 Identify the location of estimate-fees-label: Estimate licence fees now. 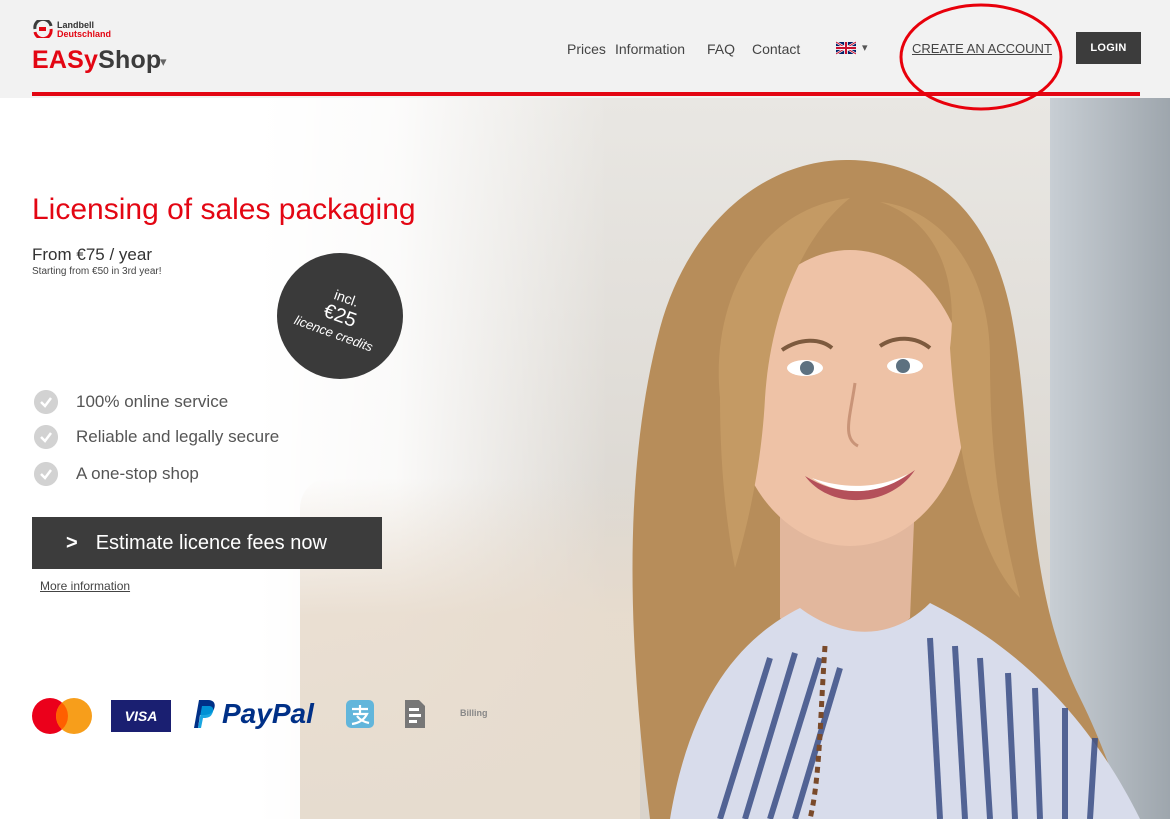
(211, 542).